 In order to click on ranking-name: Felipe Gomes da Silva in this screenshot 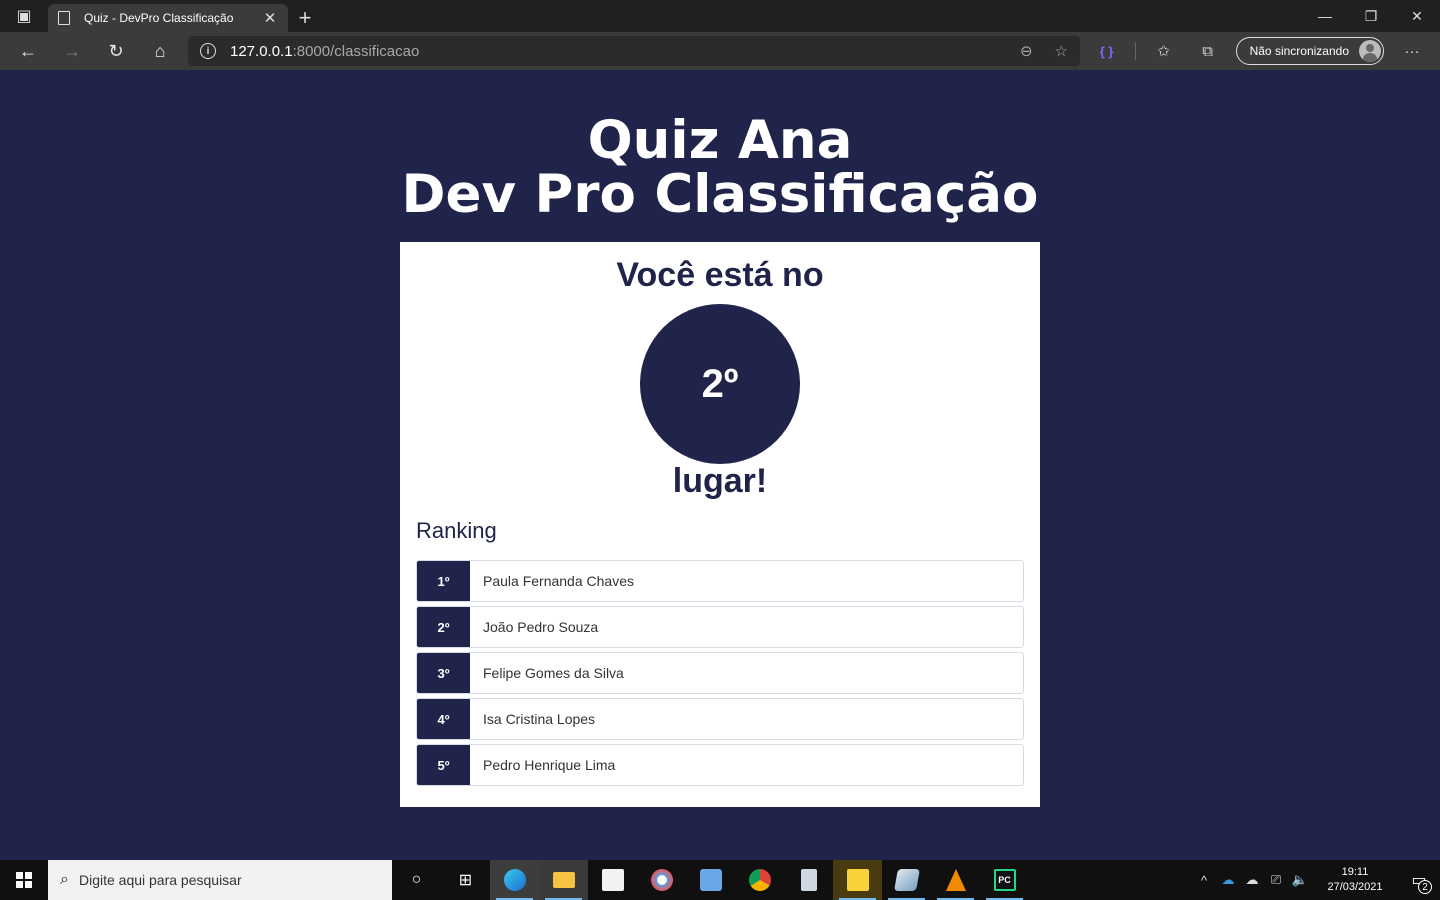, I will do `click(553, 673)`.